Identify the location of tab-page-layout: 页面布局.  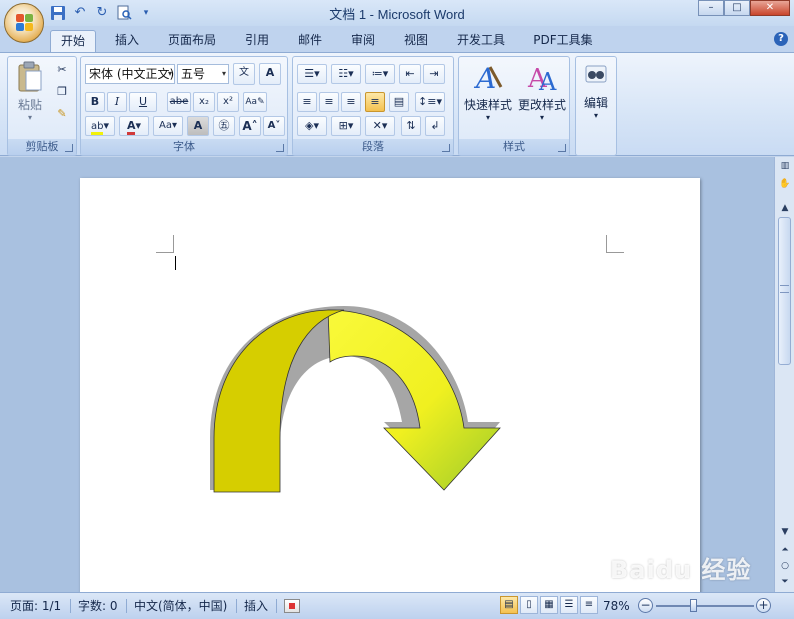
(192, 41).